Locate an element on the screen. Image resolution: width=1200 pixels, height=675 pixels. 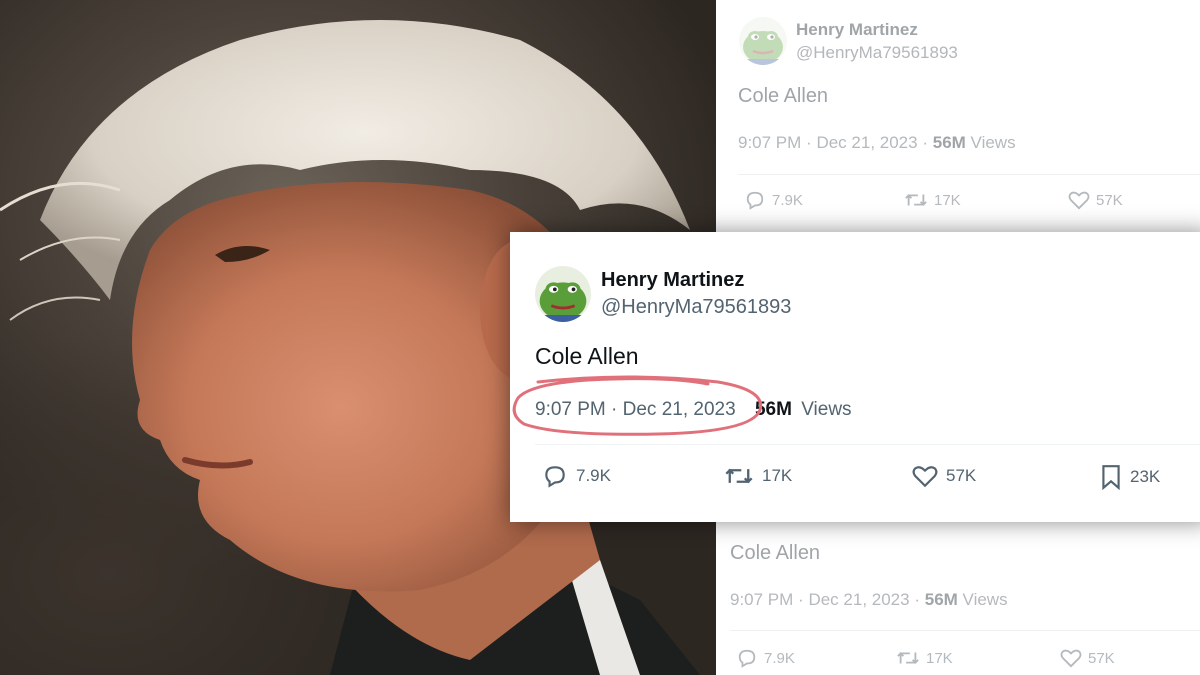
bookmark-icon is located at coordinates (1111, 477).